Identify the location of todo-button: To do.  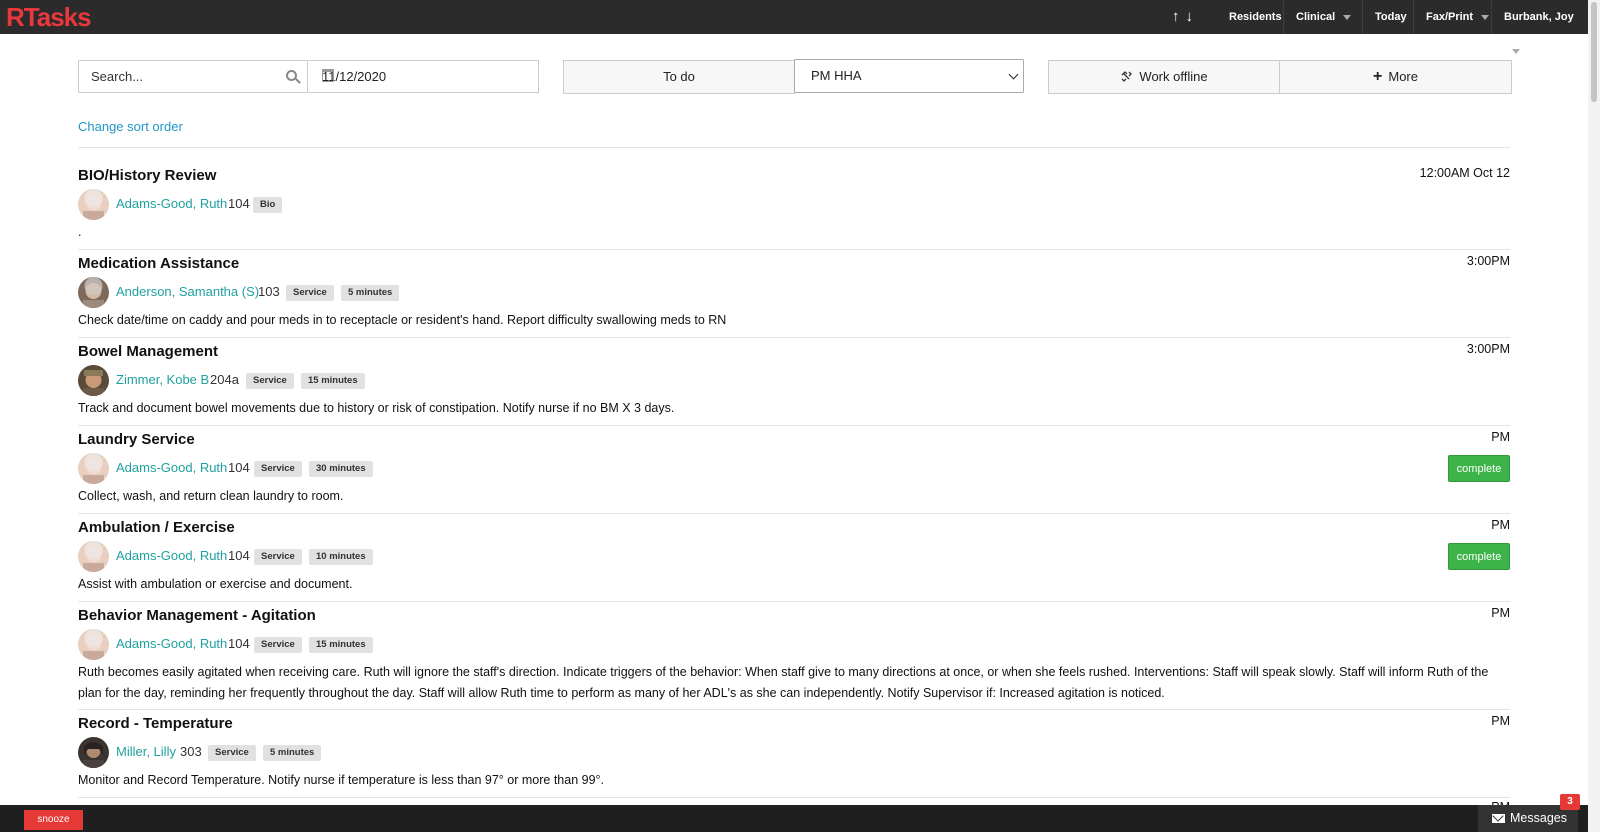
(679, 77).